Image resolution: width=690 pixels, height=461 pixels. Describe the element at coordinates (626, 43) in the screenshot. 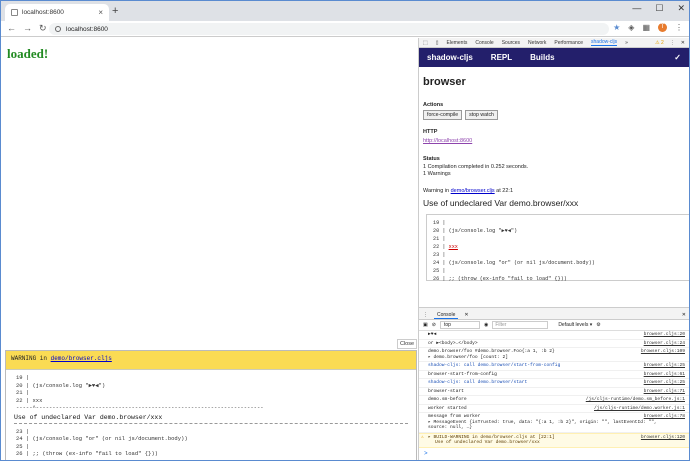

I see `more-tabs-icon: »` at that location.